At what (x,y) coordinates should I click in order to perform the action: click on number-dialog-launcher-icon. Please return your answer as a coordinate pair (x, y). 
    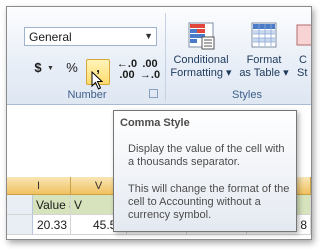
    Looking at the image, I should click on (153, 93).